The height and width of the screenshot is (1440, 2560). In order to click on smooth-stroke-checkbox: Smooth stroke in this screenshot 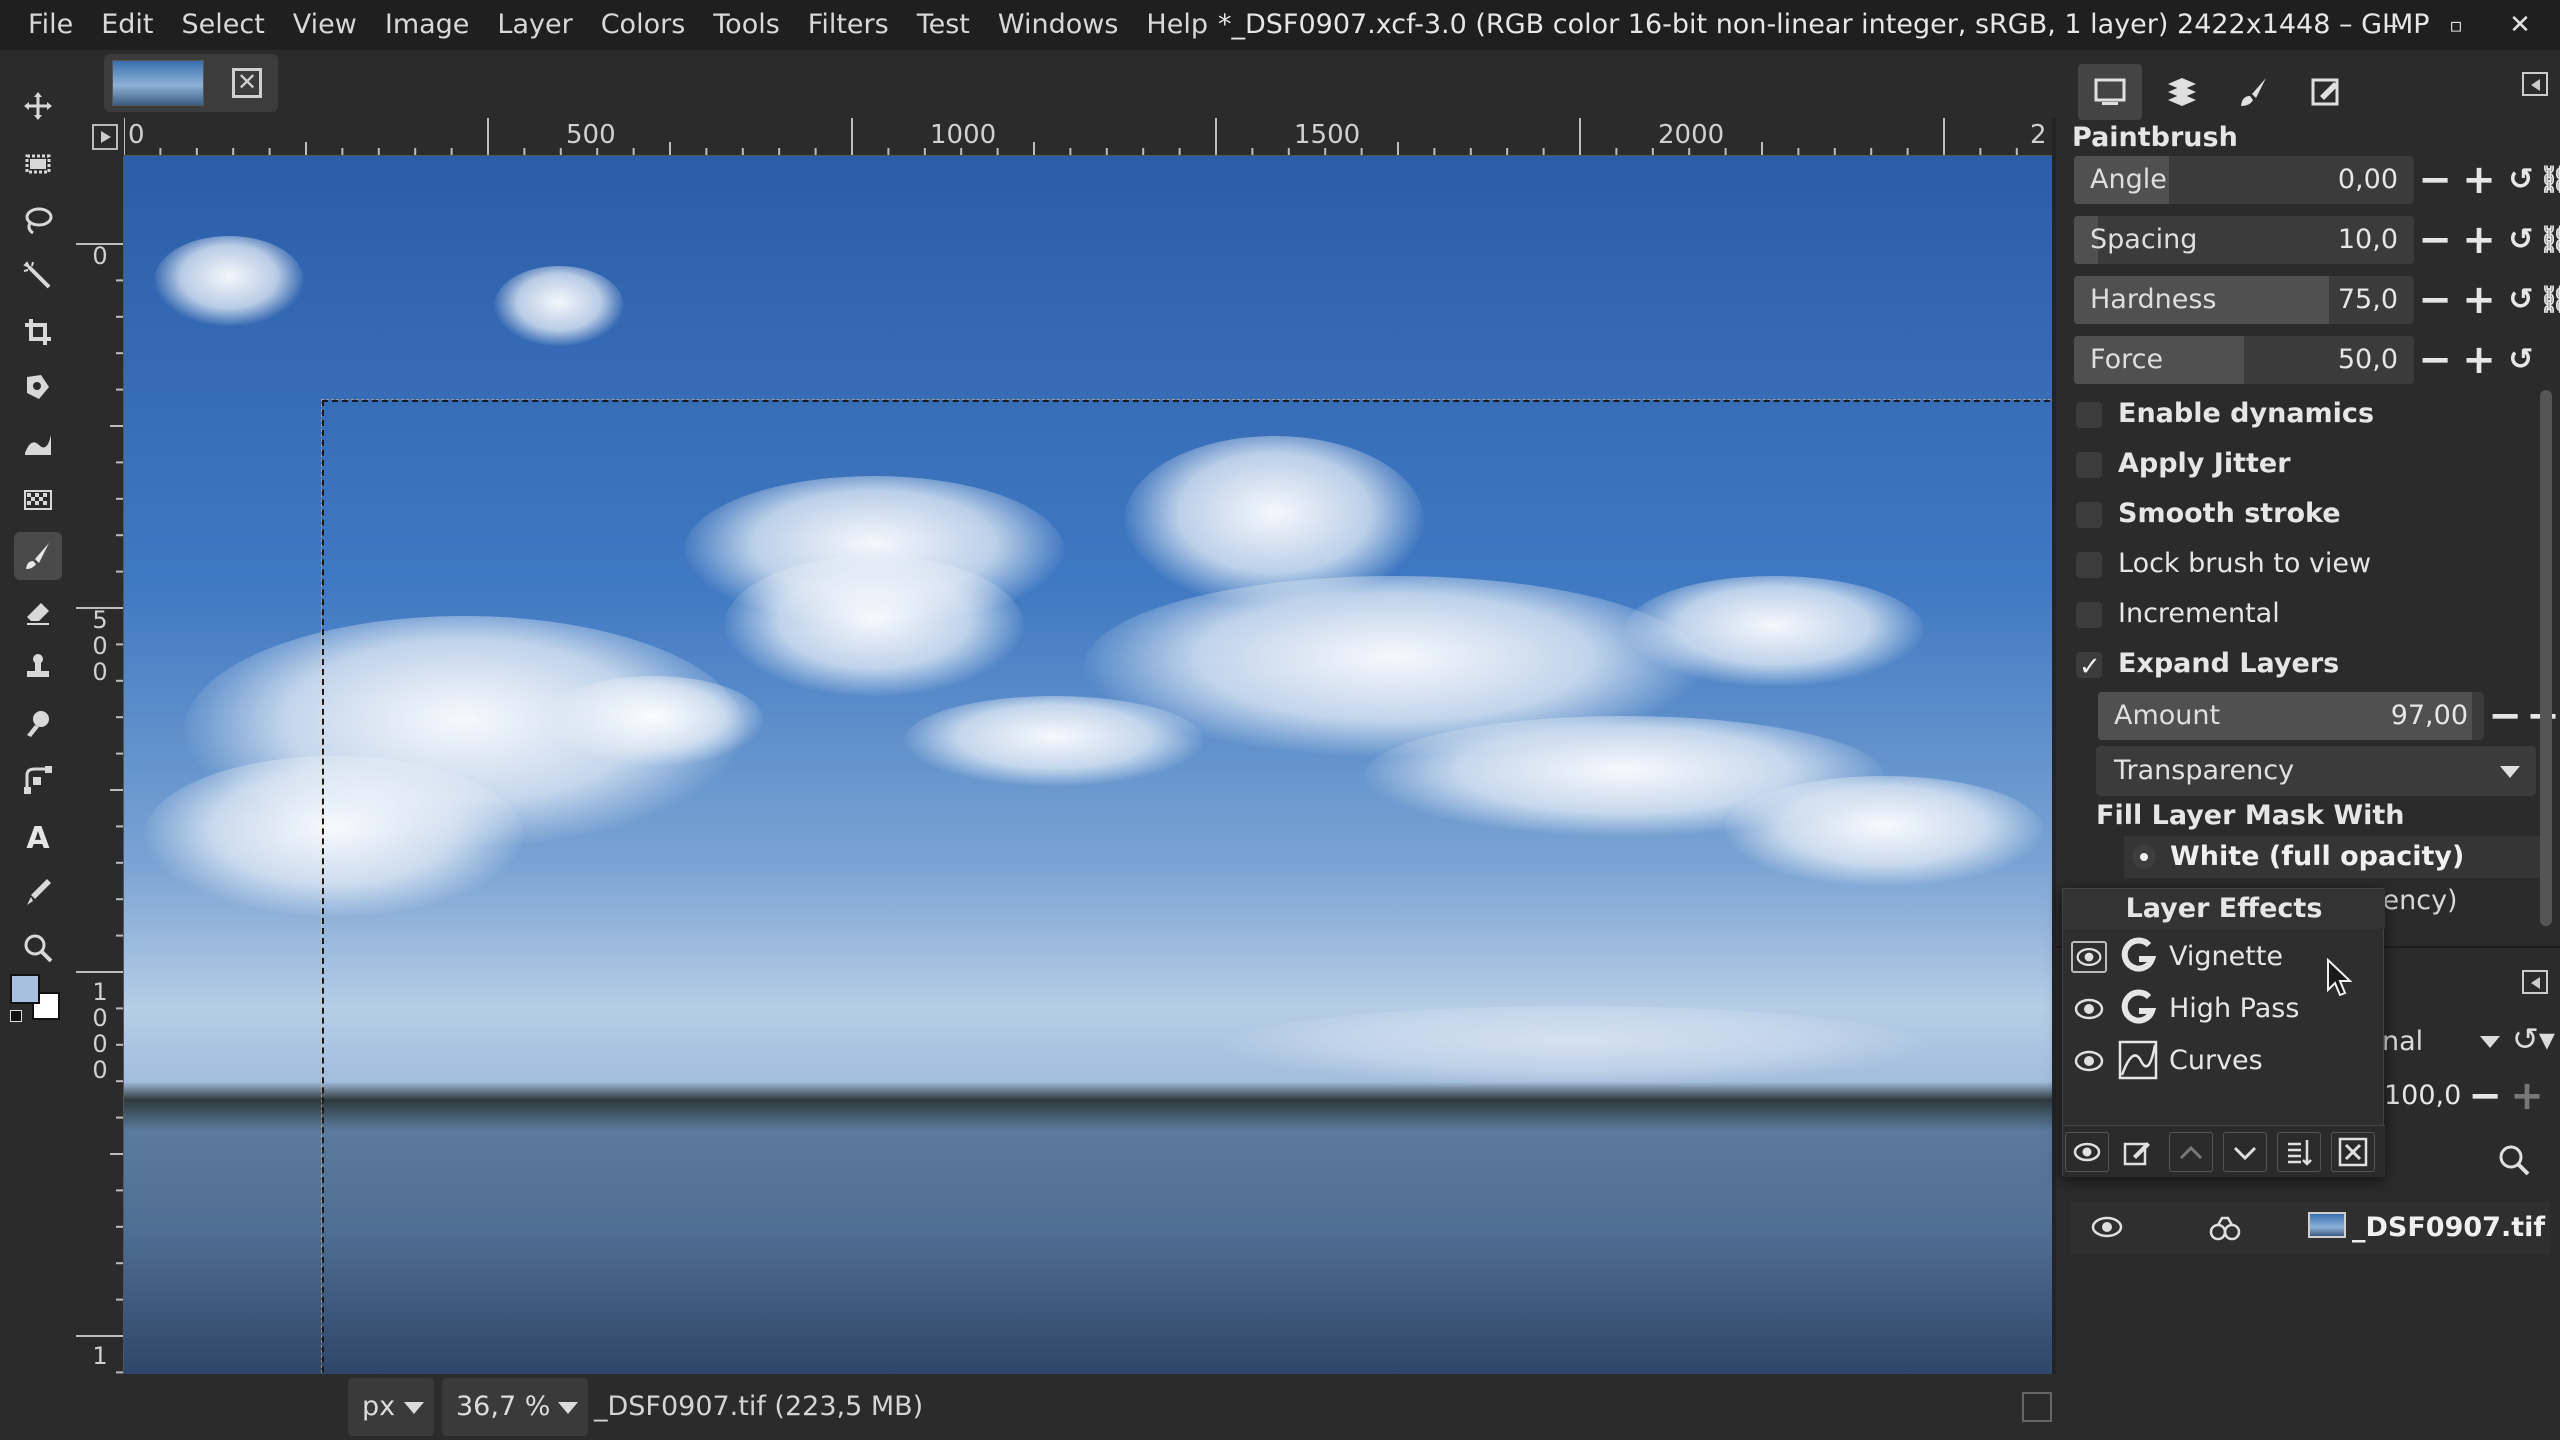, I will do `click(2208, 514)`.